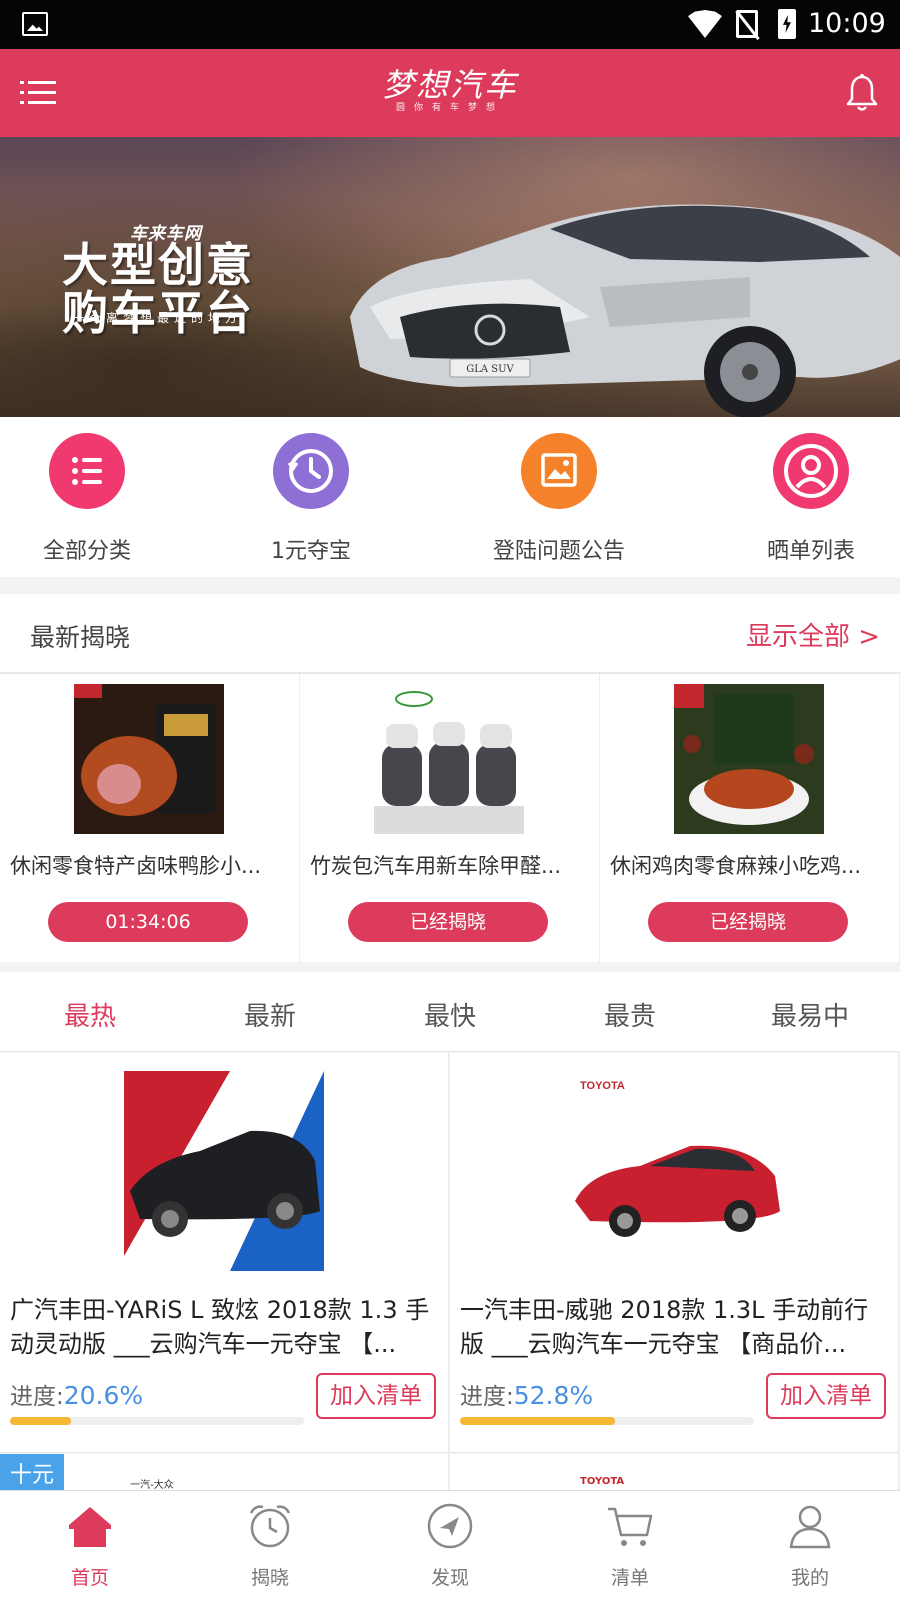 This screenshot has height=1600, width=900. I want to click on product-image-brand: TOYOTA, so click(602, 1086).